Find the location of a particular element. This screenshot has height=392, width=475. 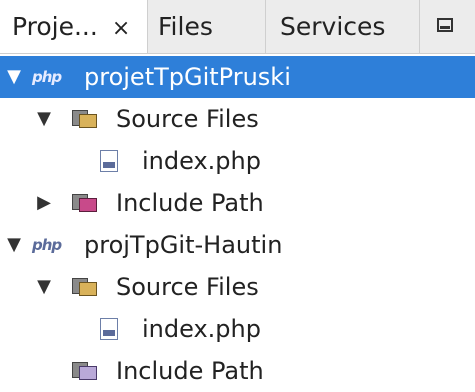

tab-projects: Proje... × is located at coordinates (74, 26).